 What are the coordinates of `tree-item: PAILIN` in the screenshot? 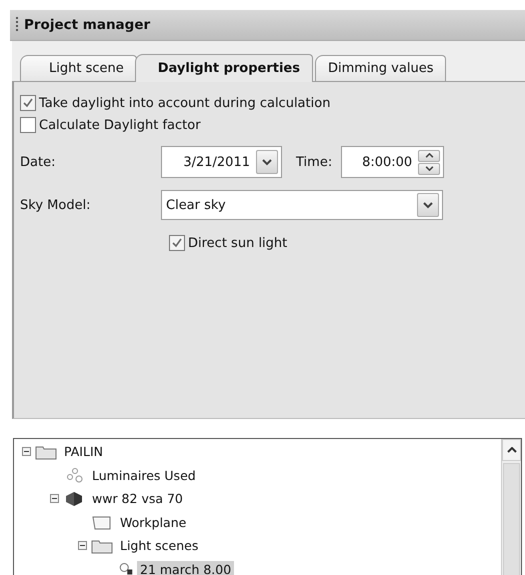 It's located at (83, 451).